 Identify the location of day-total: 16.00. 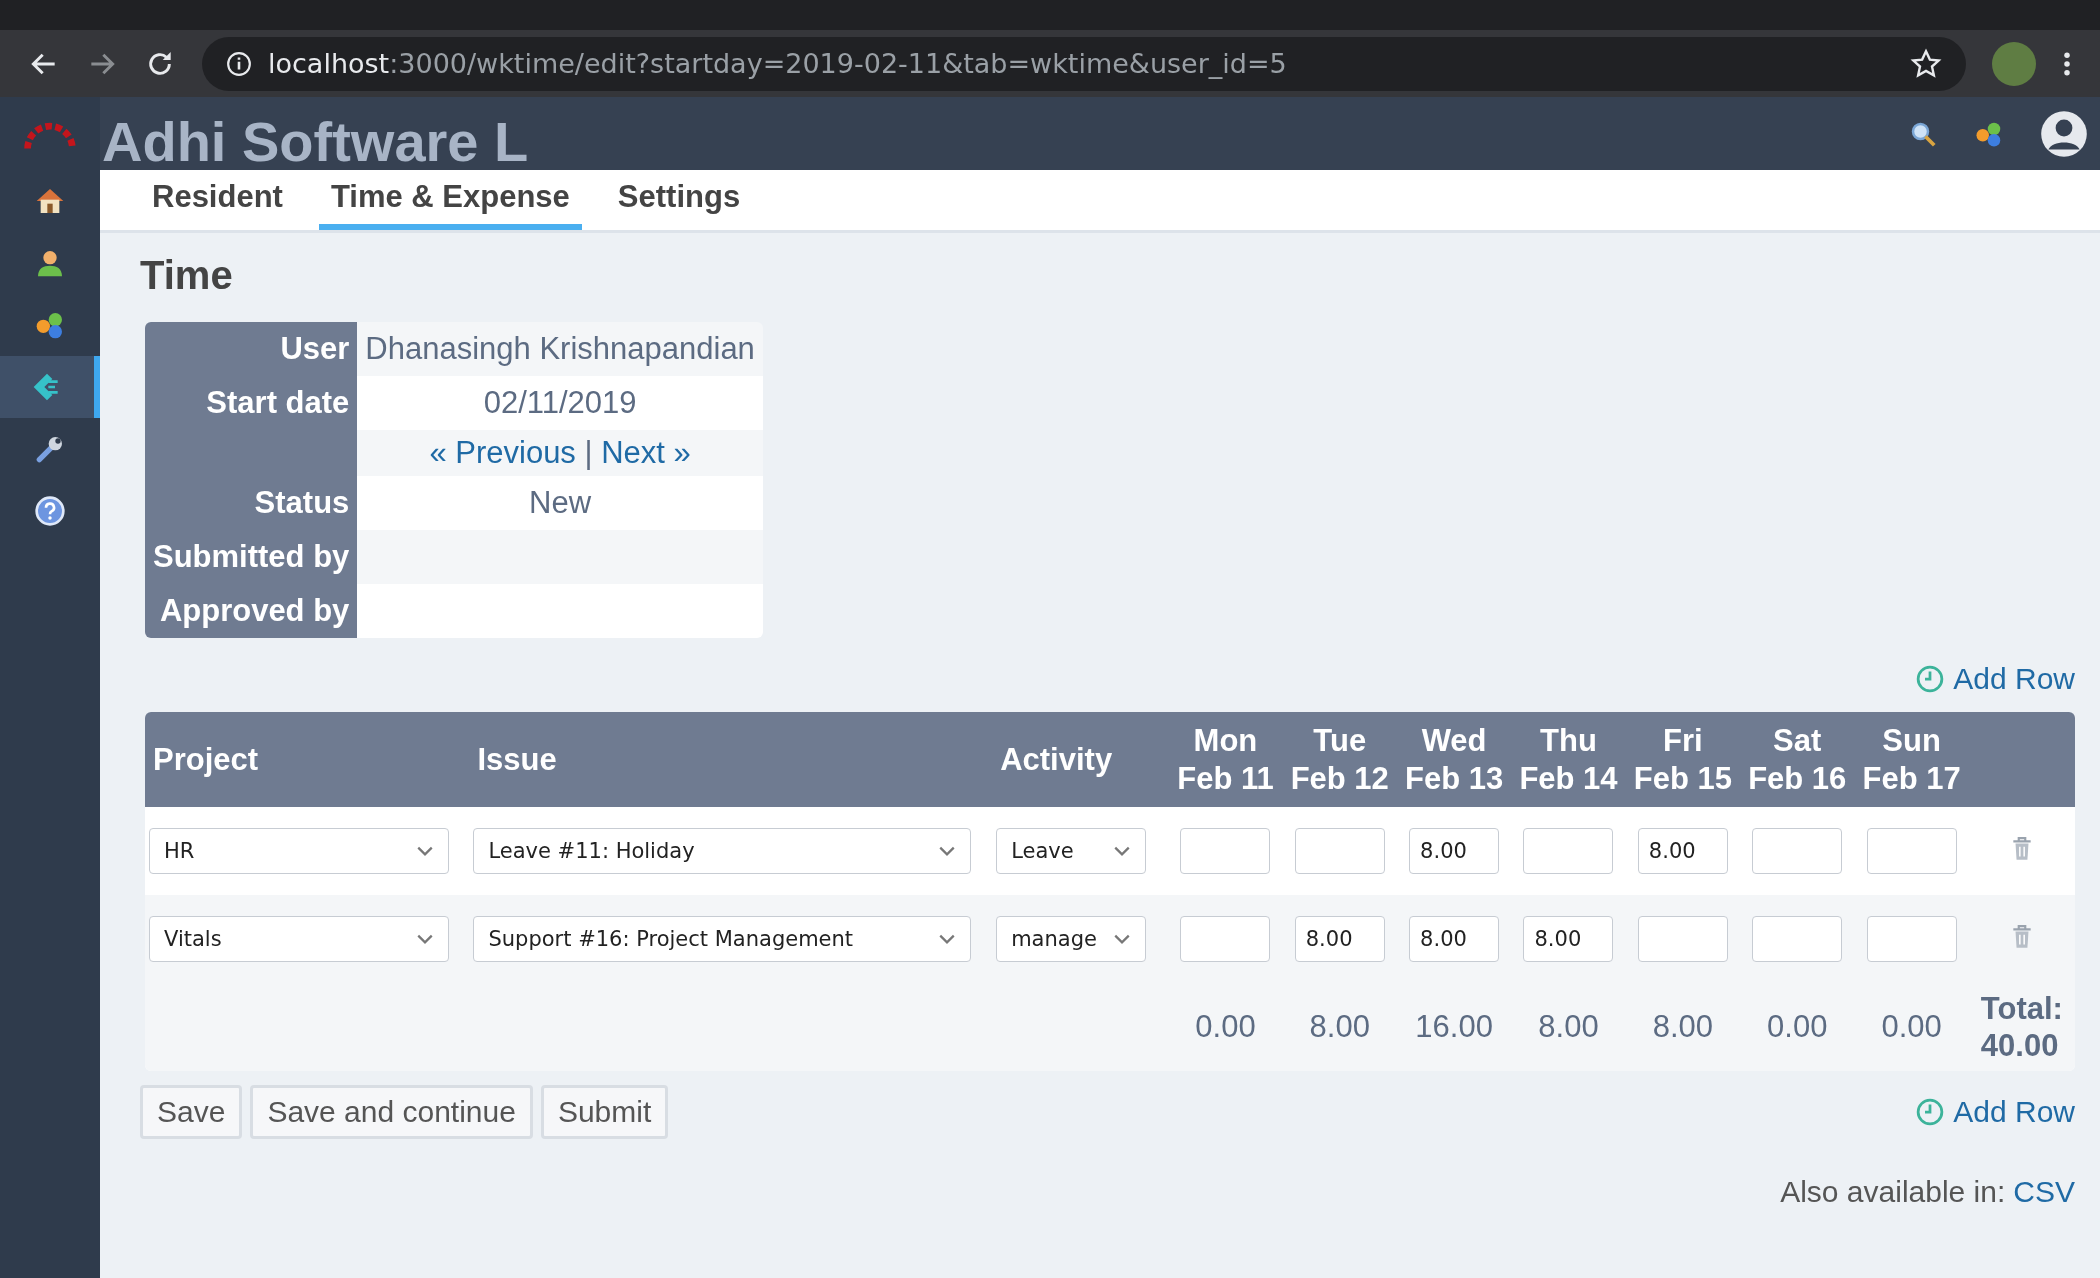
(1454, 1026).